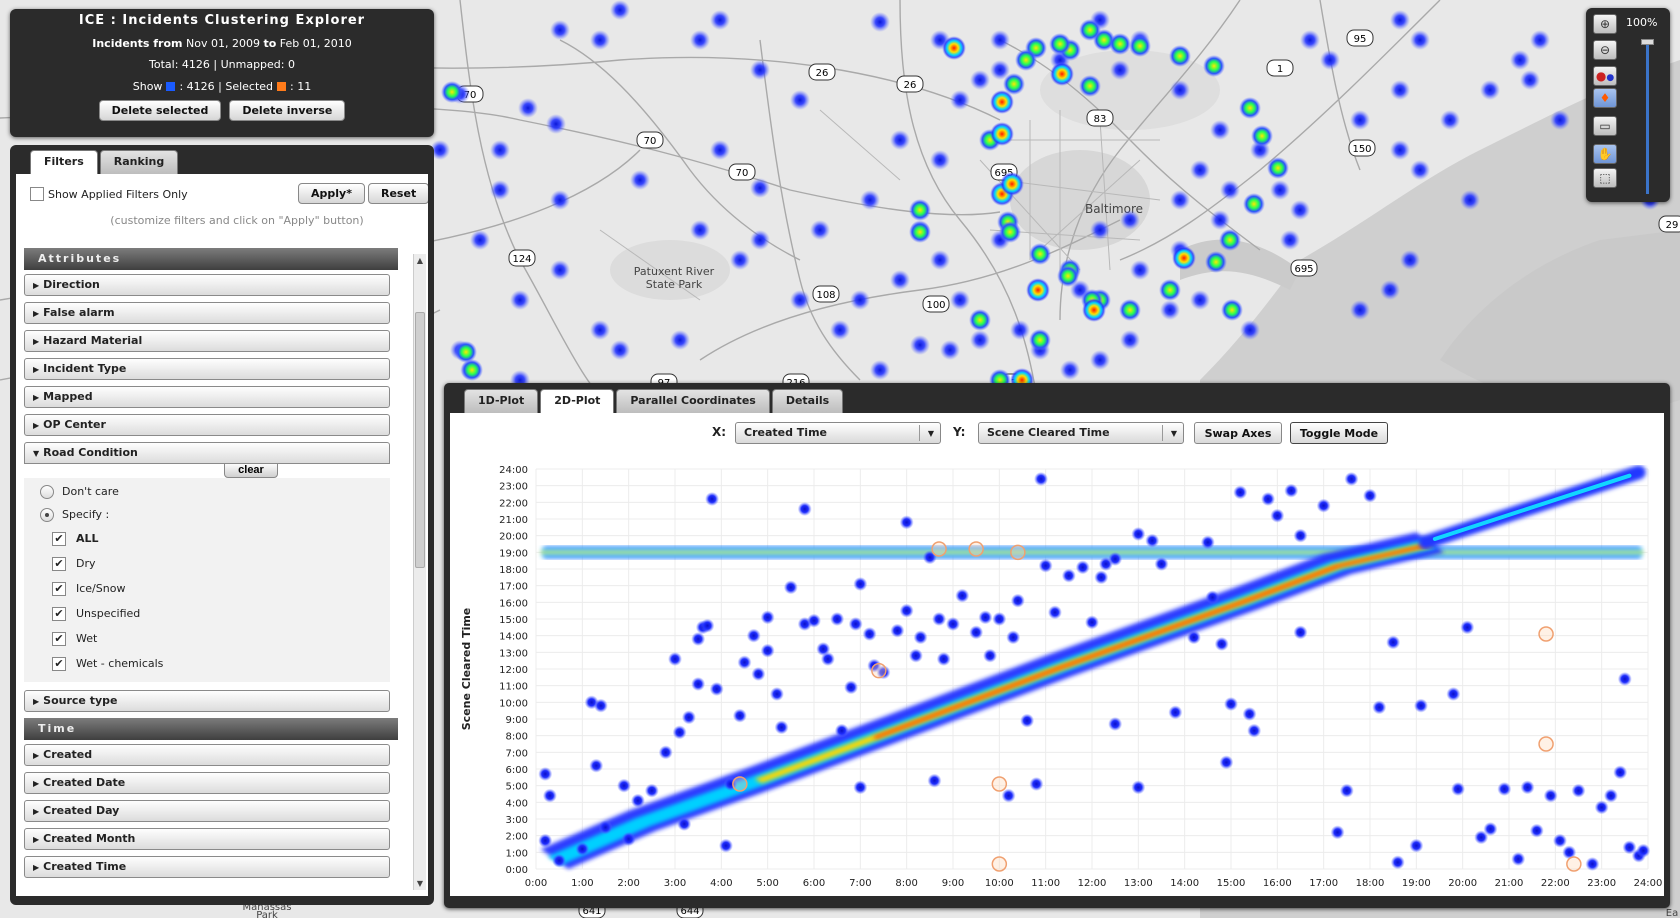 This screenshot has width=1680, height=918. Describe the element at coordinates (1605, 98) in the screenshot. I see `heatmap-flame-icon: ♦` at that location.